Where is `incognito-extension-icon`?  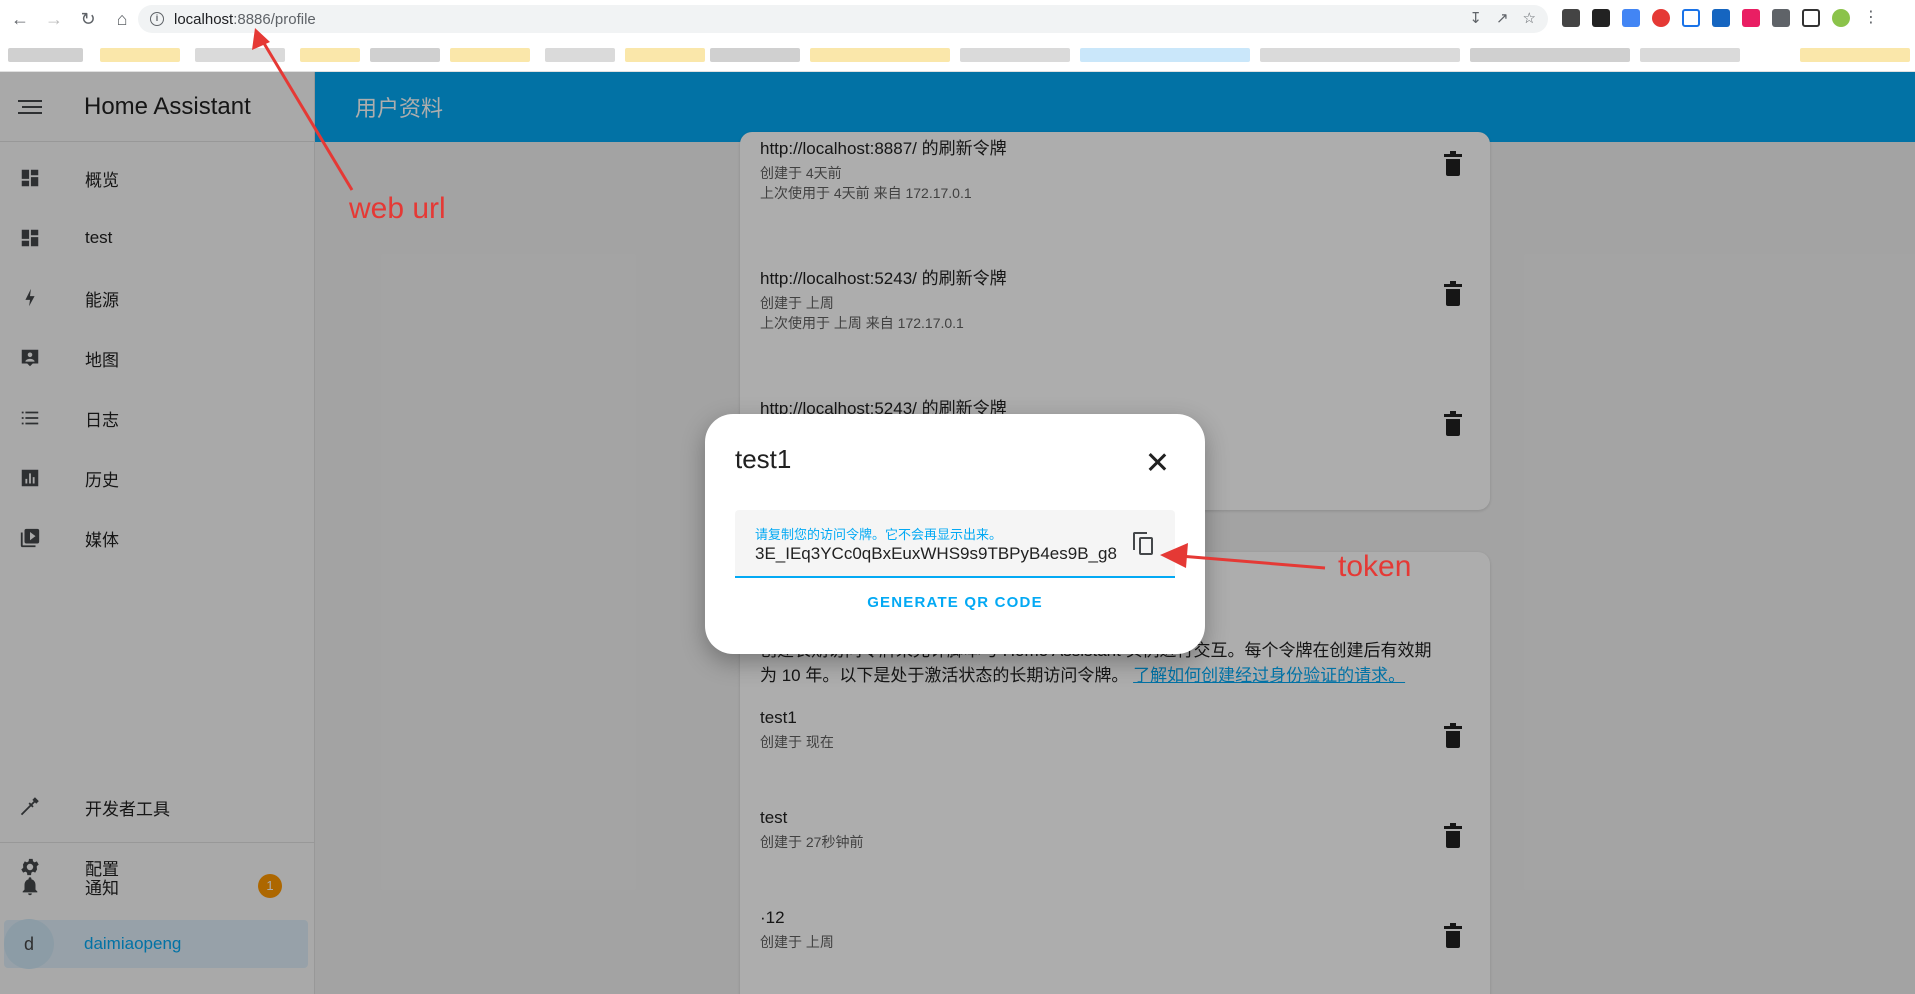 incognito-extension-icon is located at coordinates (1601, 18).